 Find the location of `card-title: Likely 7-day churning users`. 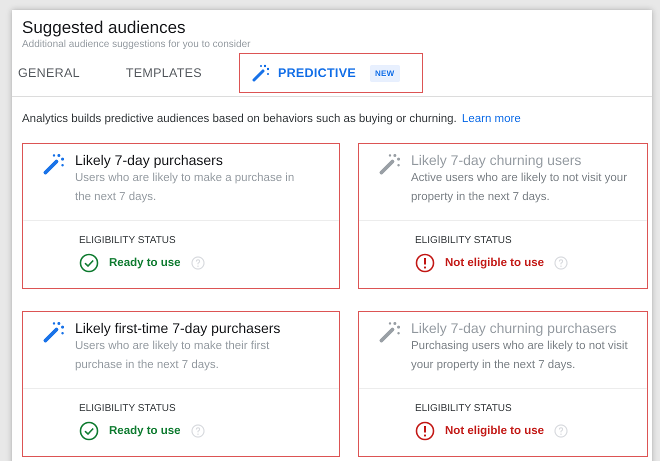

card-title: Likely 7-day churning users is located at coordinates (496, 160).